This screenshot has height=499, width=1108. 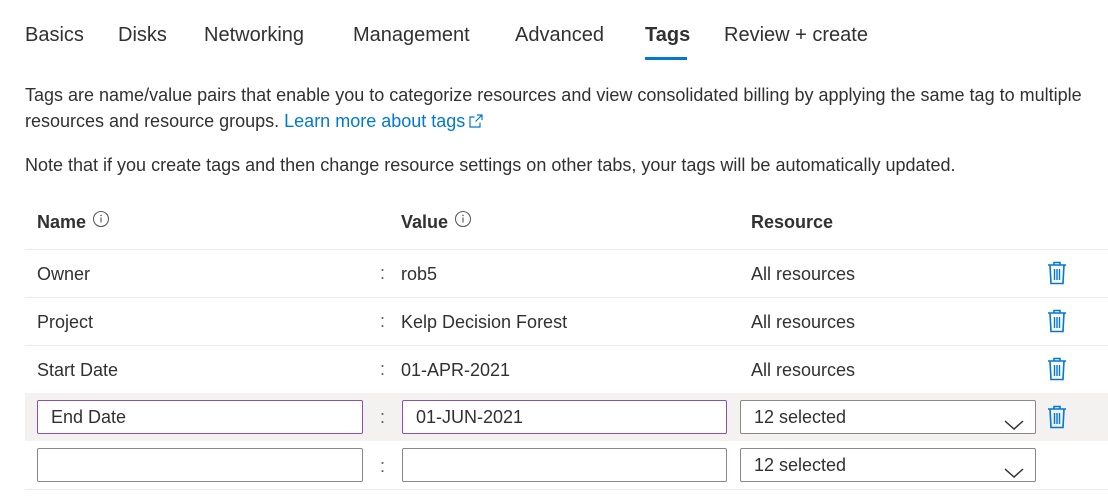 What do you see at coordinates (419, 274) in the screenshot?
I see `tag-value: rob5` at bounding box center [419, 274].